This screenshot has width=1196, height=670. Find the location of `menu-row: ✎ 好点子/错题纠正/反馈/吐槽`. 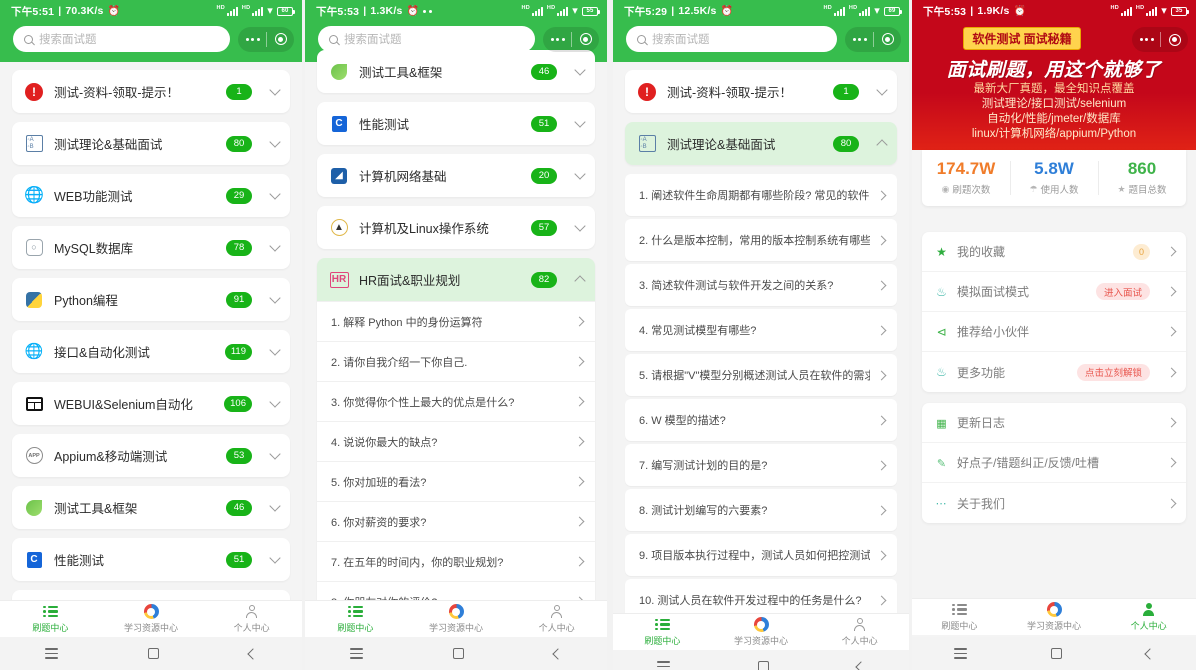

menu-row: ✎ 好点子/错题纠正/反馈/吐槽 is located at coordinates (1054, 463).